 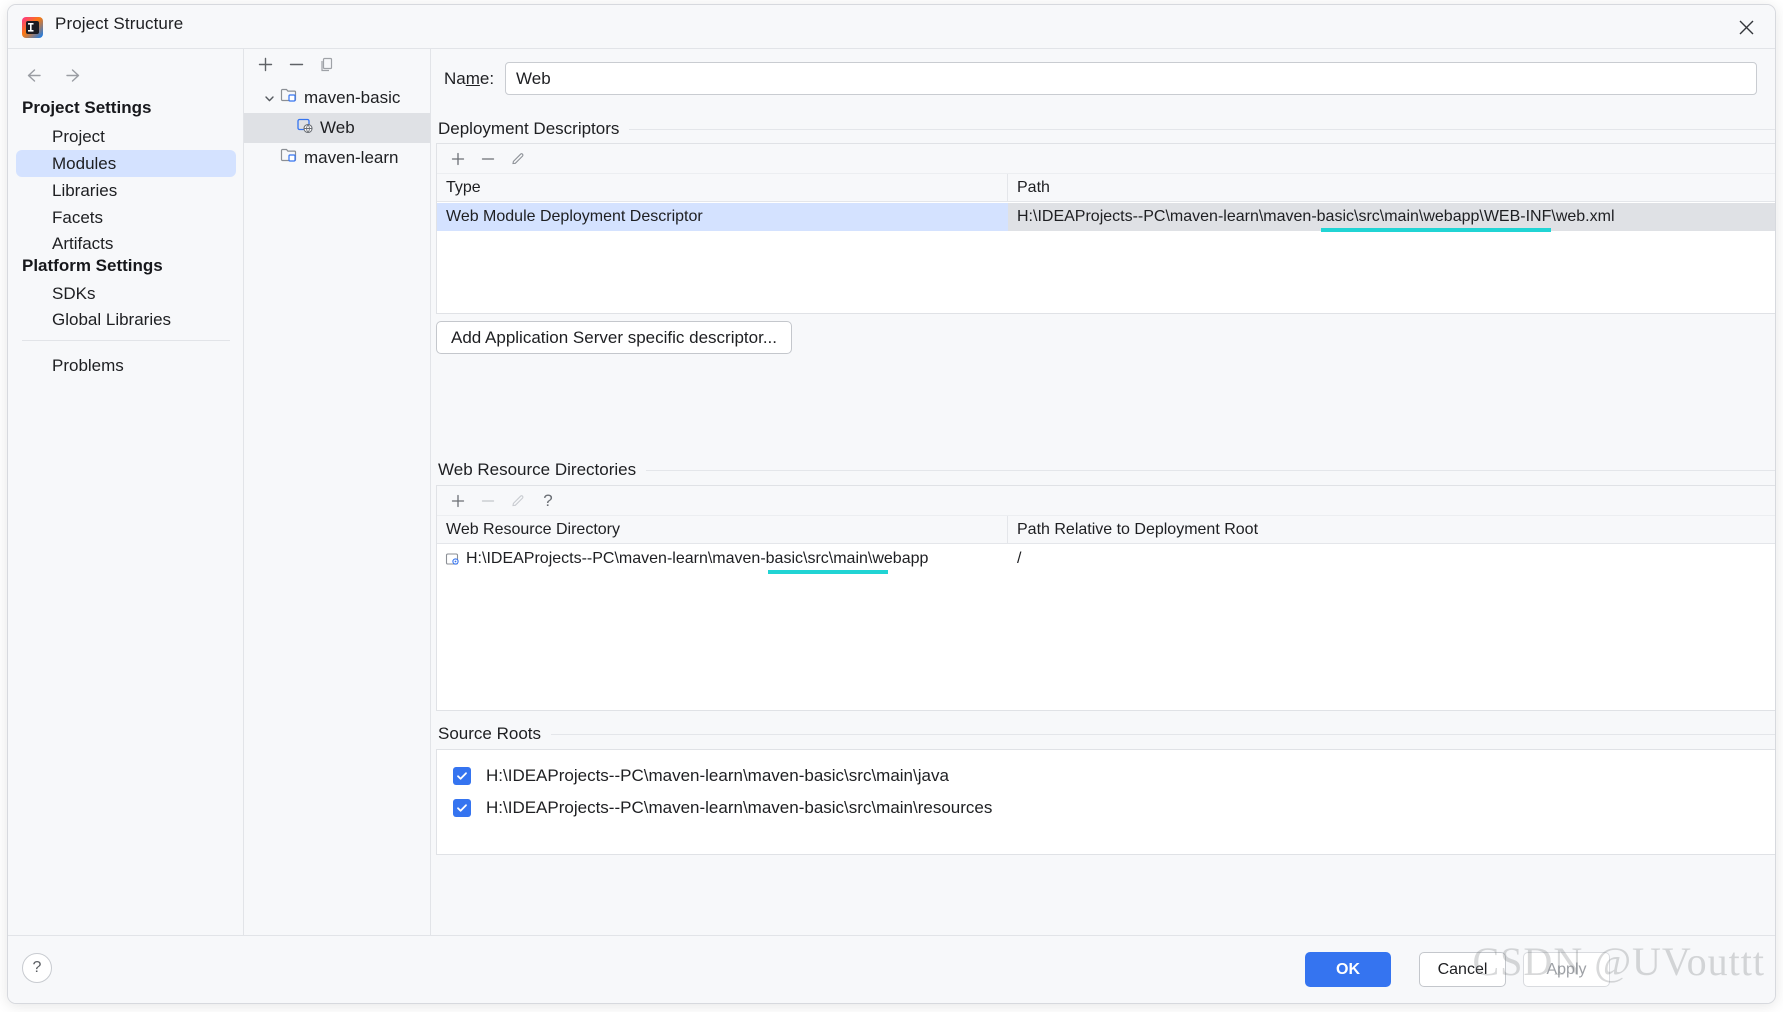 What do you see at coordinates (327, 64) in the screenshot?
I see `copy-module-button` at bounding box center [327, 64].